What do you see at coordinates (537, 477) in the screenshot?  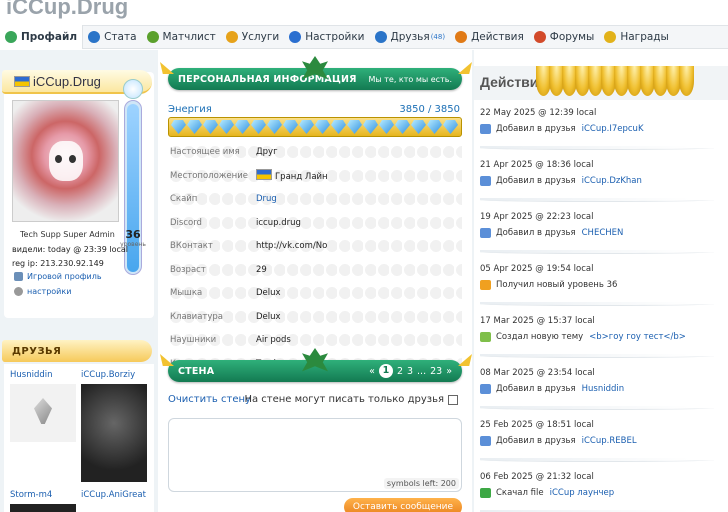 I see `activity-date: 06 Feb 2025 @ 21:32 local` at bounding box center [537, 477].